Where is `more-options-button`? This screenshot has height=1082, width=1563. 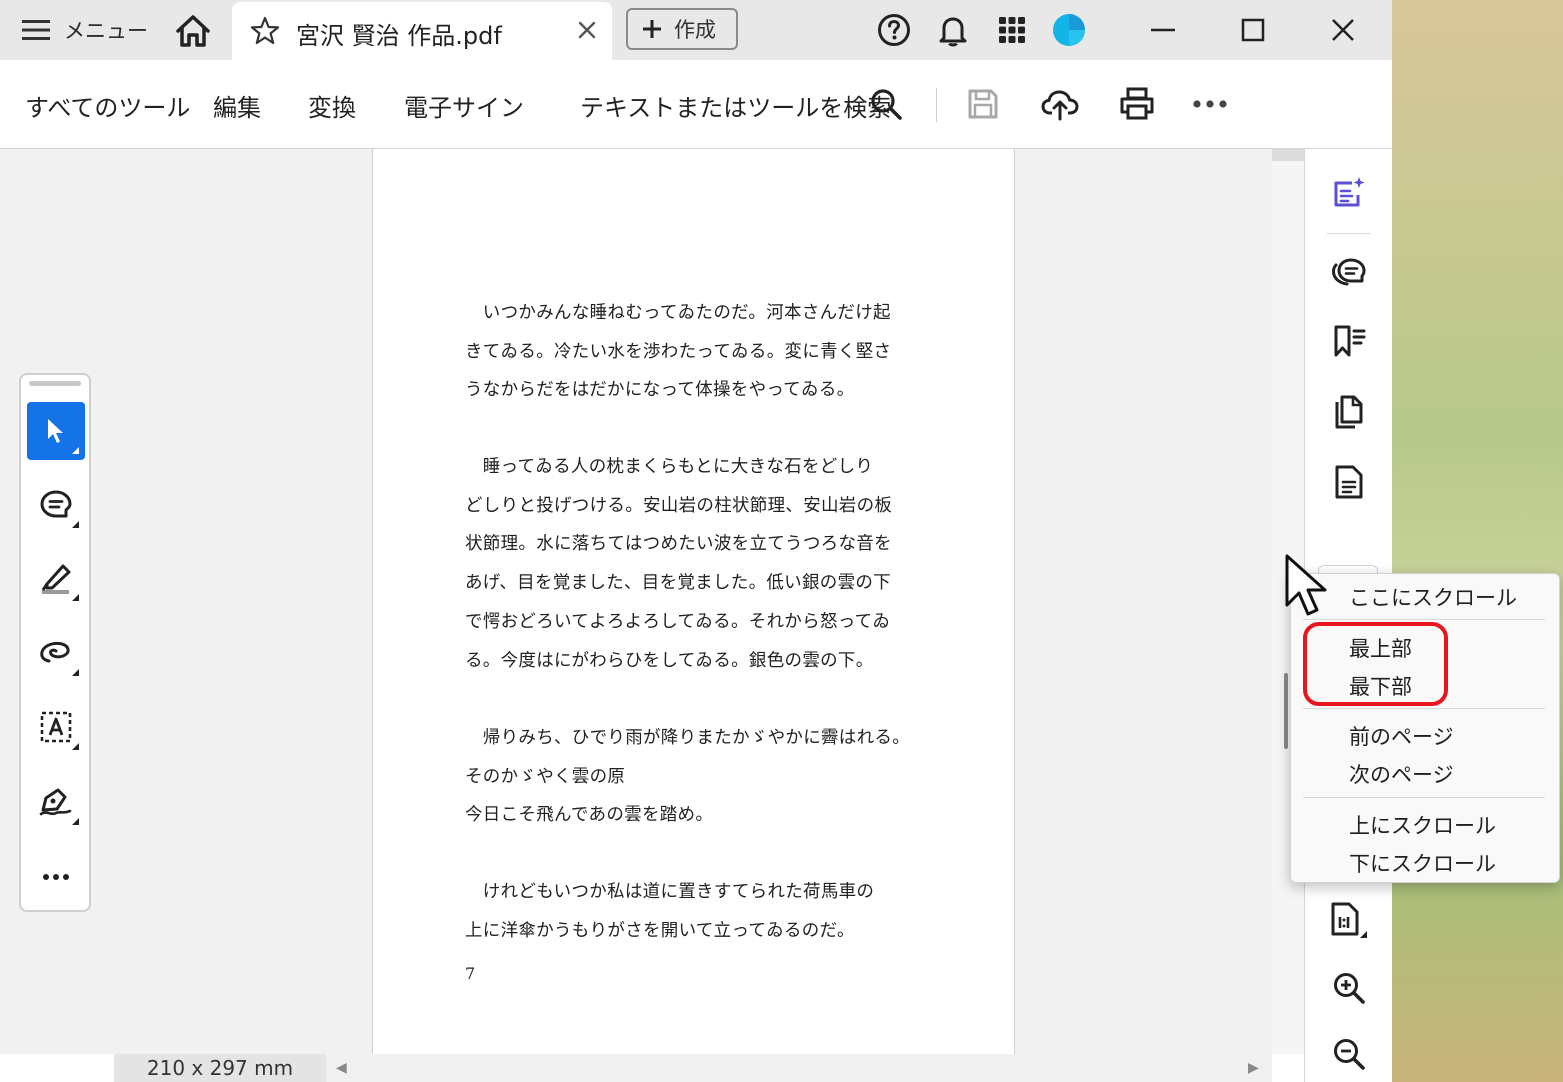
more-options-button is located at coordinates (1210, 104).